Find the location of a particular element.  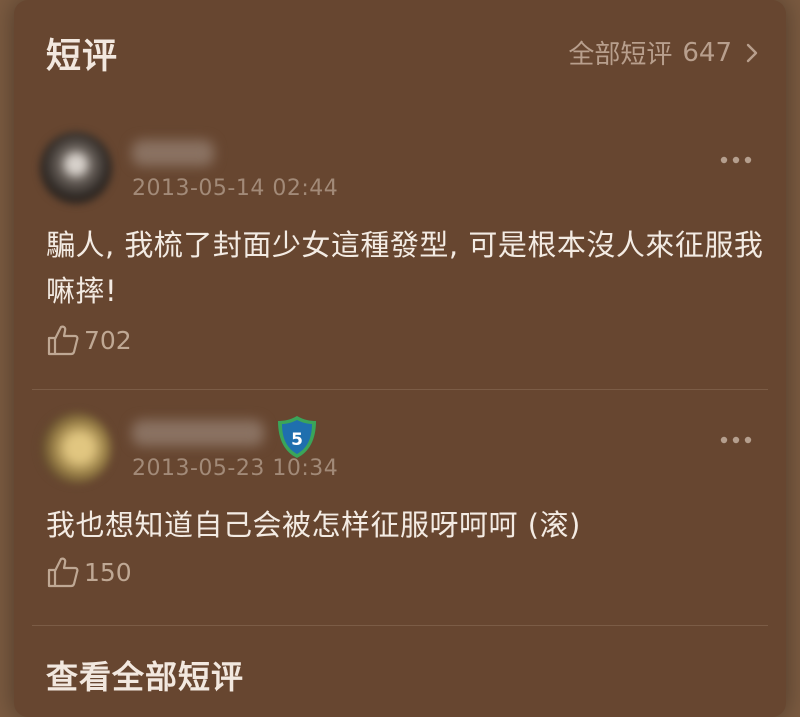

all-reviews-link: 全部短评 647 is located at coordinates (663, 52).